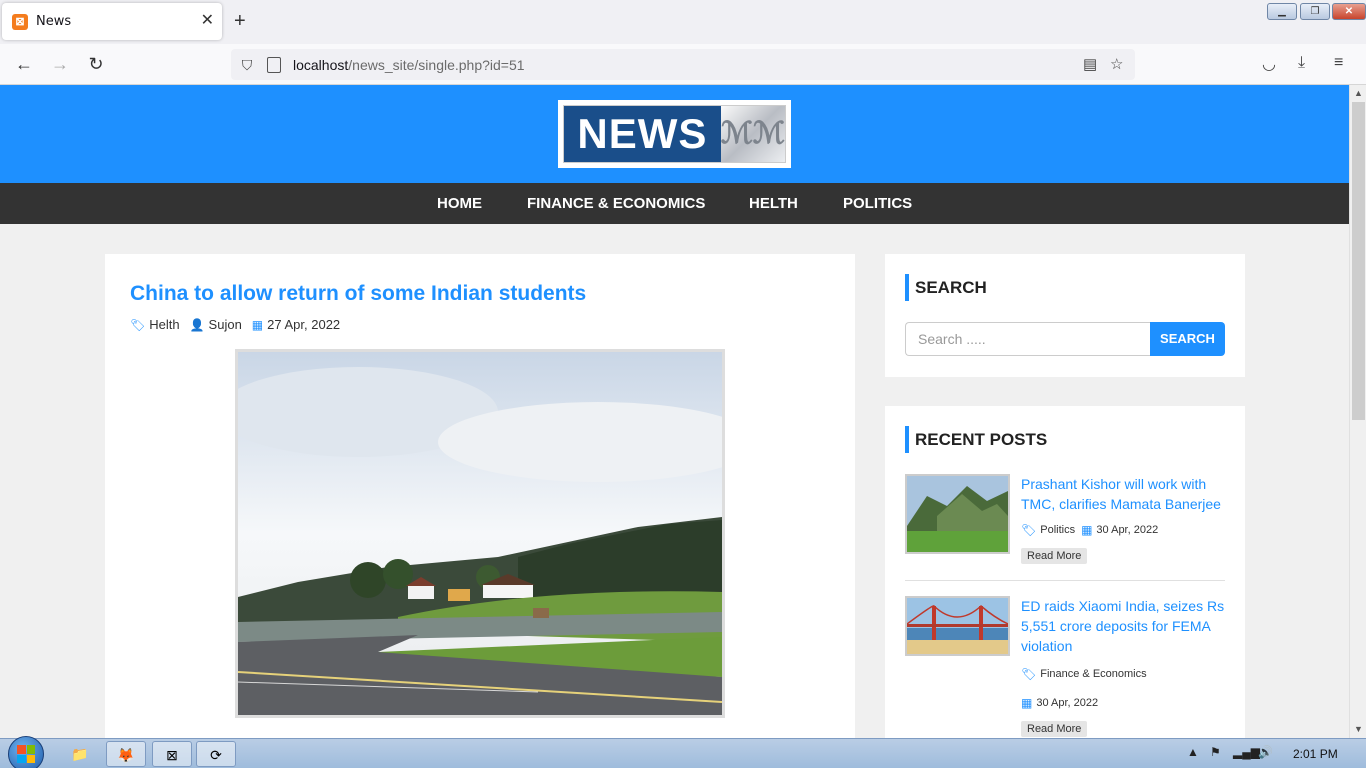 This screenshot has width=1366, height=768. Describe the element at coordinates (1193, 752) in the screenshot. I see `tray-expand-icon: ▲` at that location.